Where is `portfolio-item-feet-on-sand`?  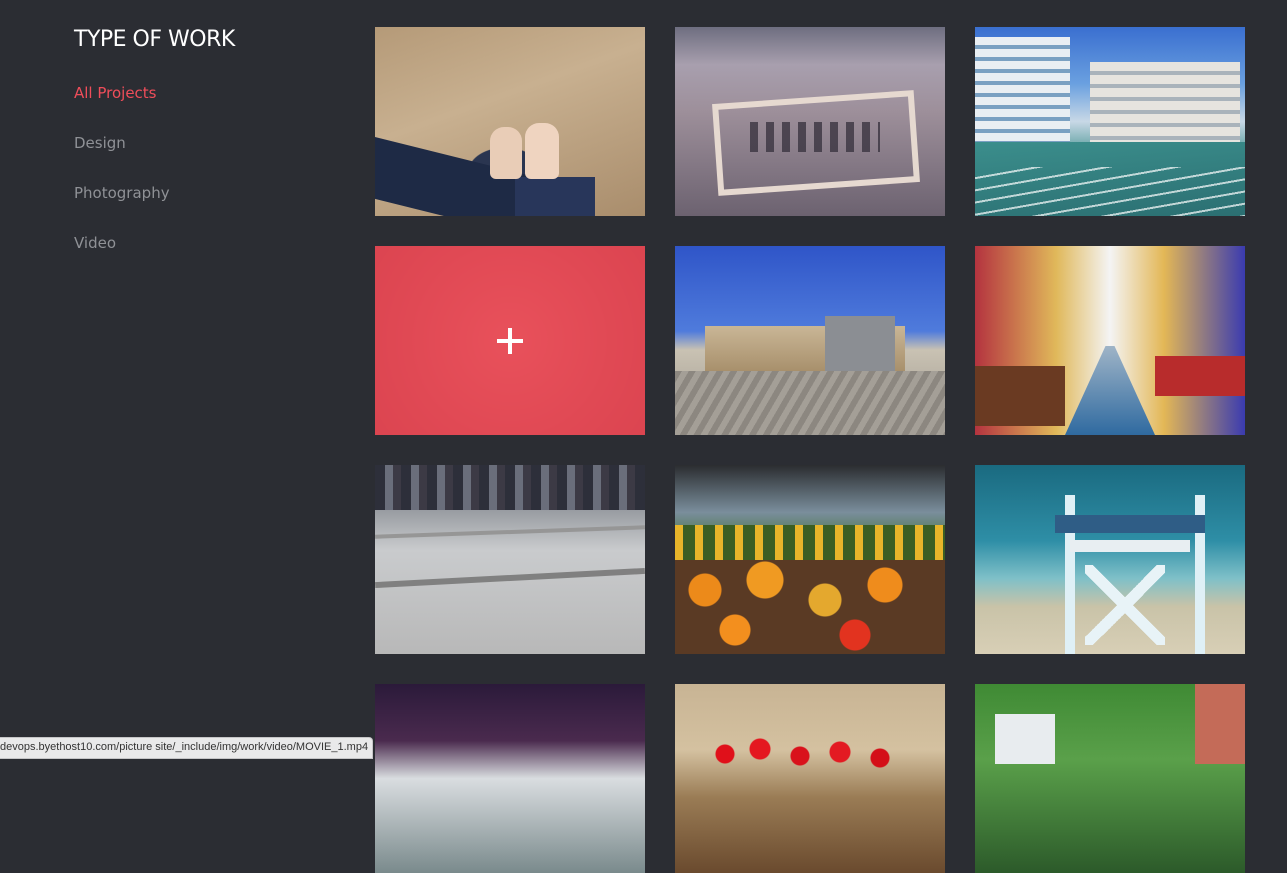 portfolio-item-feet-on-sand is located at coordinates (510, 121).